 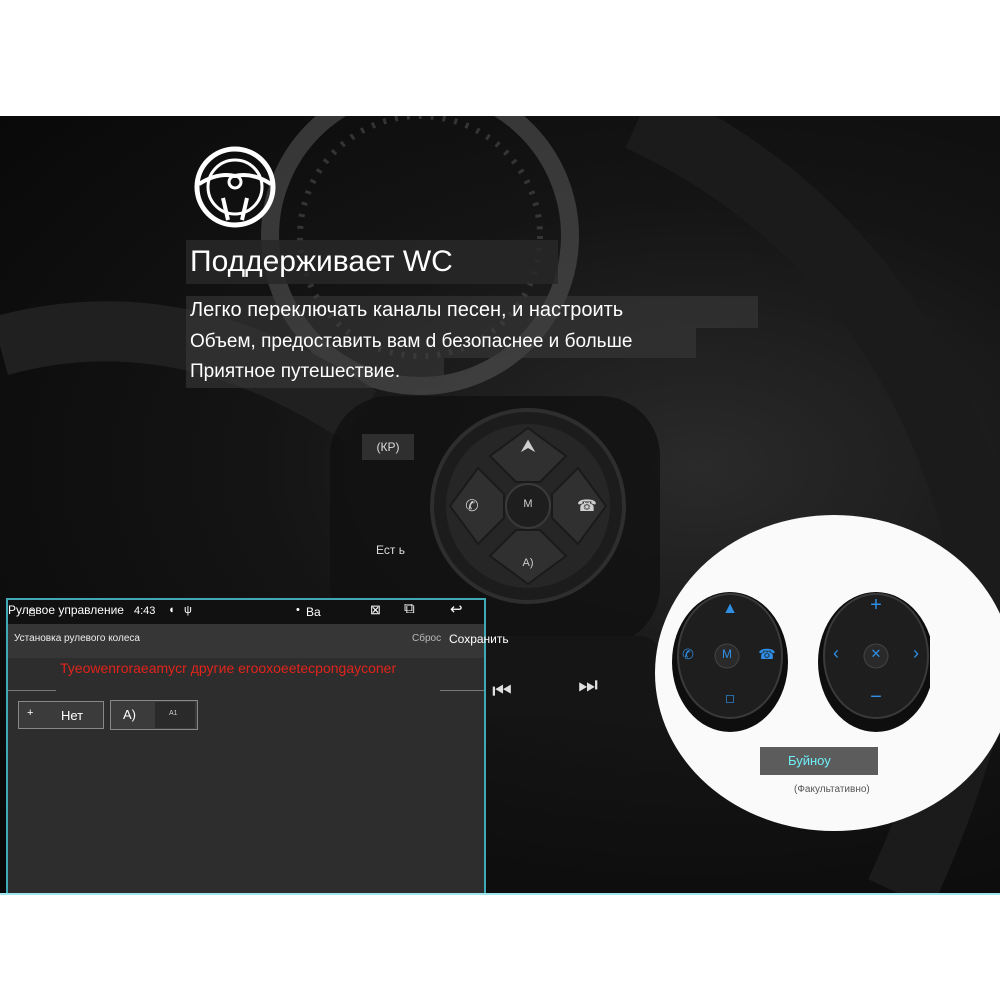 I want to click on hangup-icon: ☎, so click(x=587, y=506).